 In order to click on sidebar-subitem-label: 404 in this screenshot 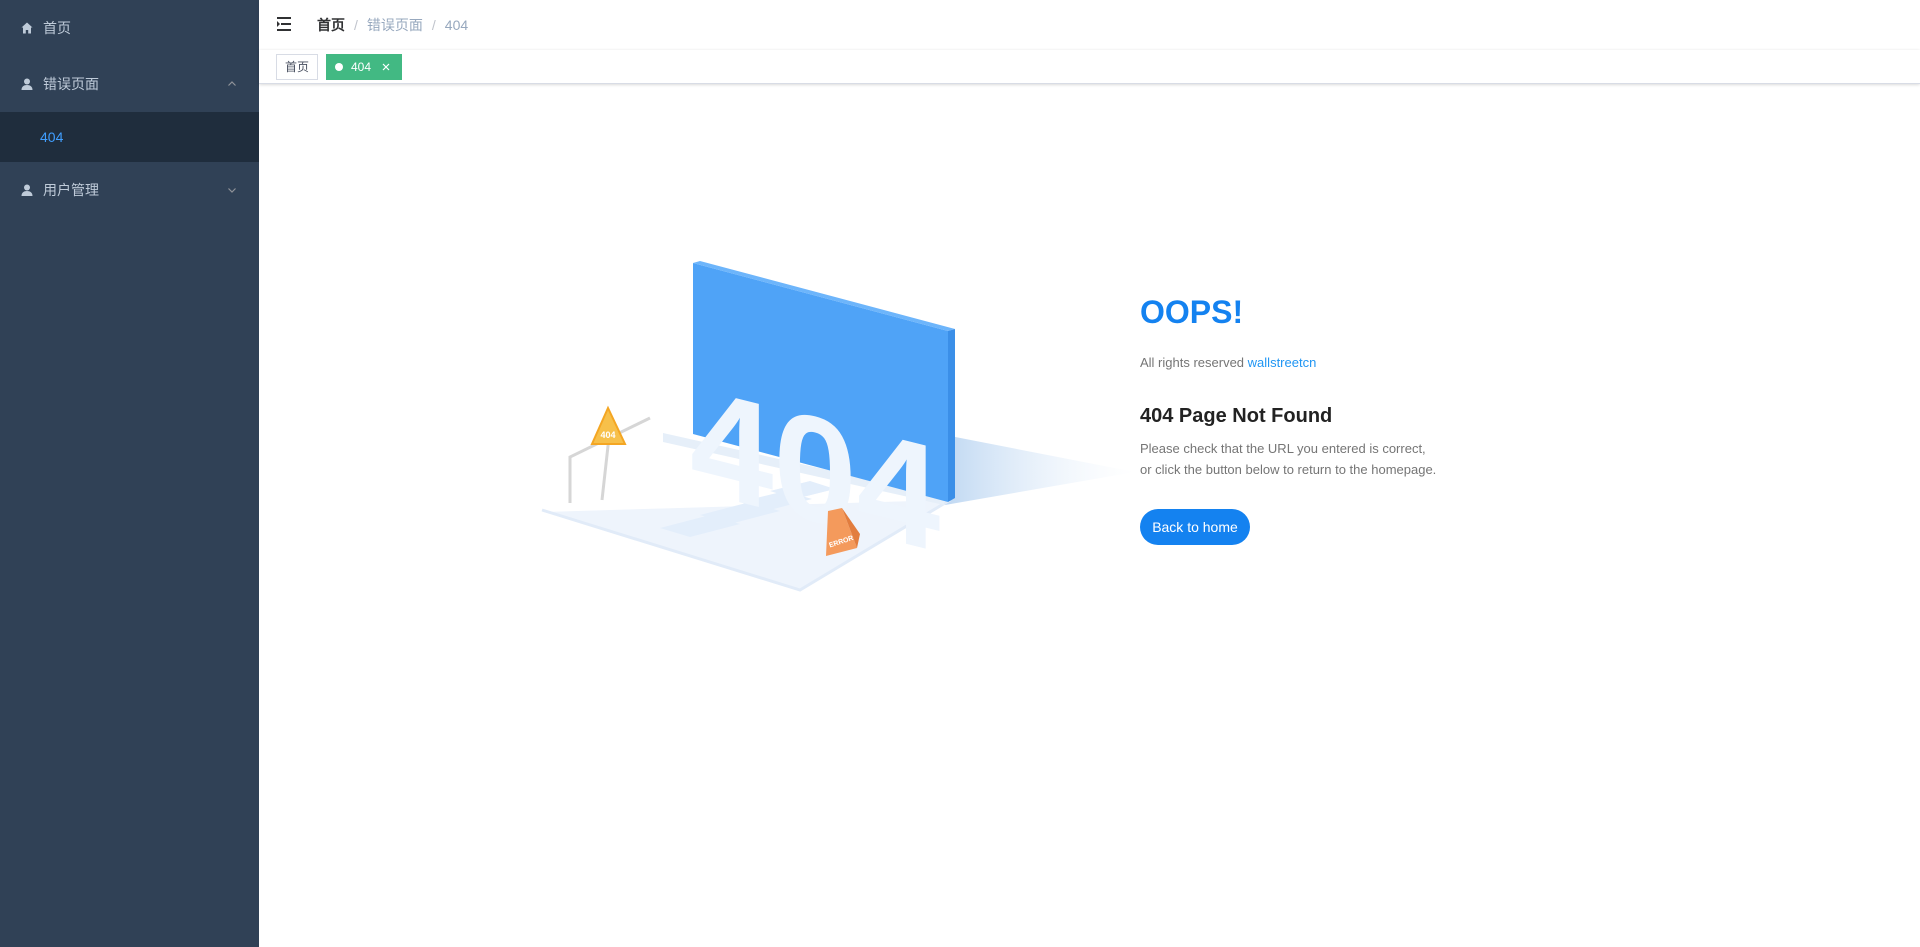, I will do `click(52, 137)`.